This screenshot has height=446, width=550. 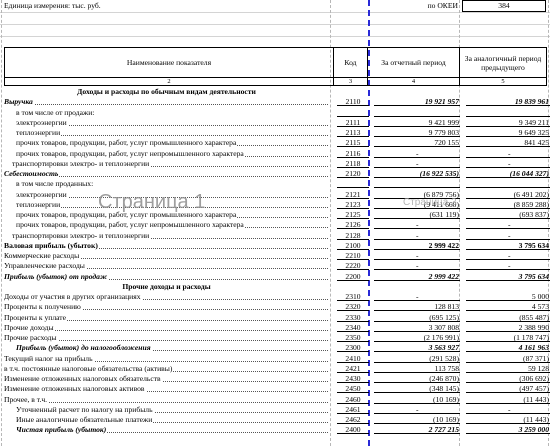 I want to click on row-name-cell: Прочее, в т.ч., so click(x=167, y=399).